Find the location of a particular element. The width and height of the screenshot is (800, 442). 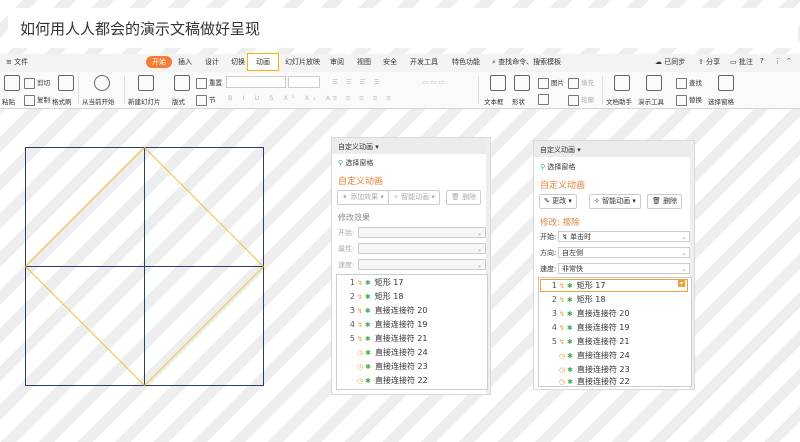

chevron-down-icon: ⌄ is located at coordinates (479, 249).